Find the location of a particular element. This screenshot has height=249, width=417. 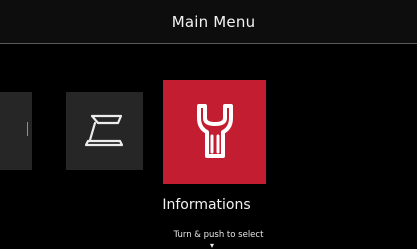

welding-torch-icon is located at coordinates (104, 130).